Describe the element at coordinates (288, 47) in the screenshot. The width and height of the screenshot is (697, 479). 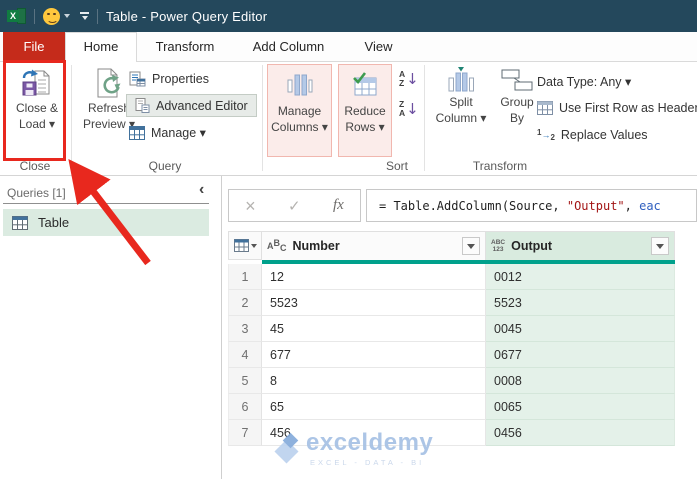
I see `tab-add-column: Add Column` at that location.